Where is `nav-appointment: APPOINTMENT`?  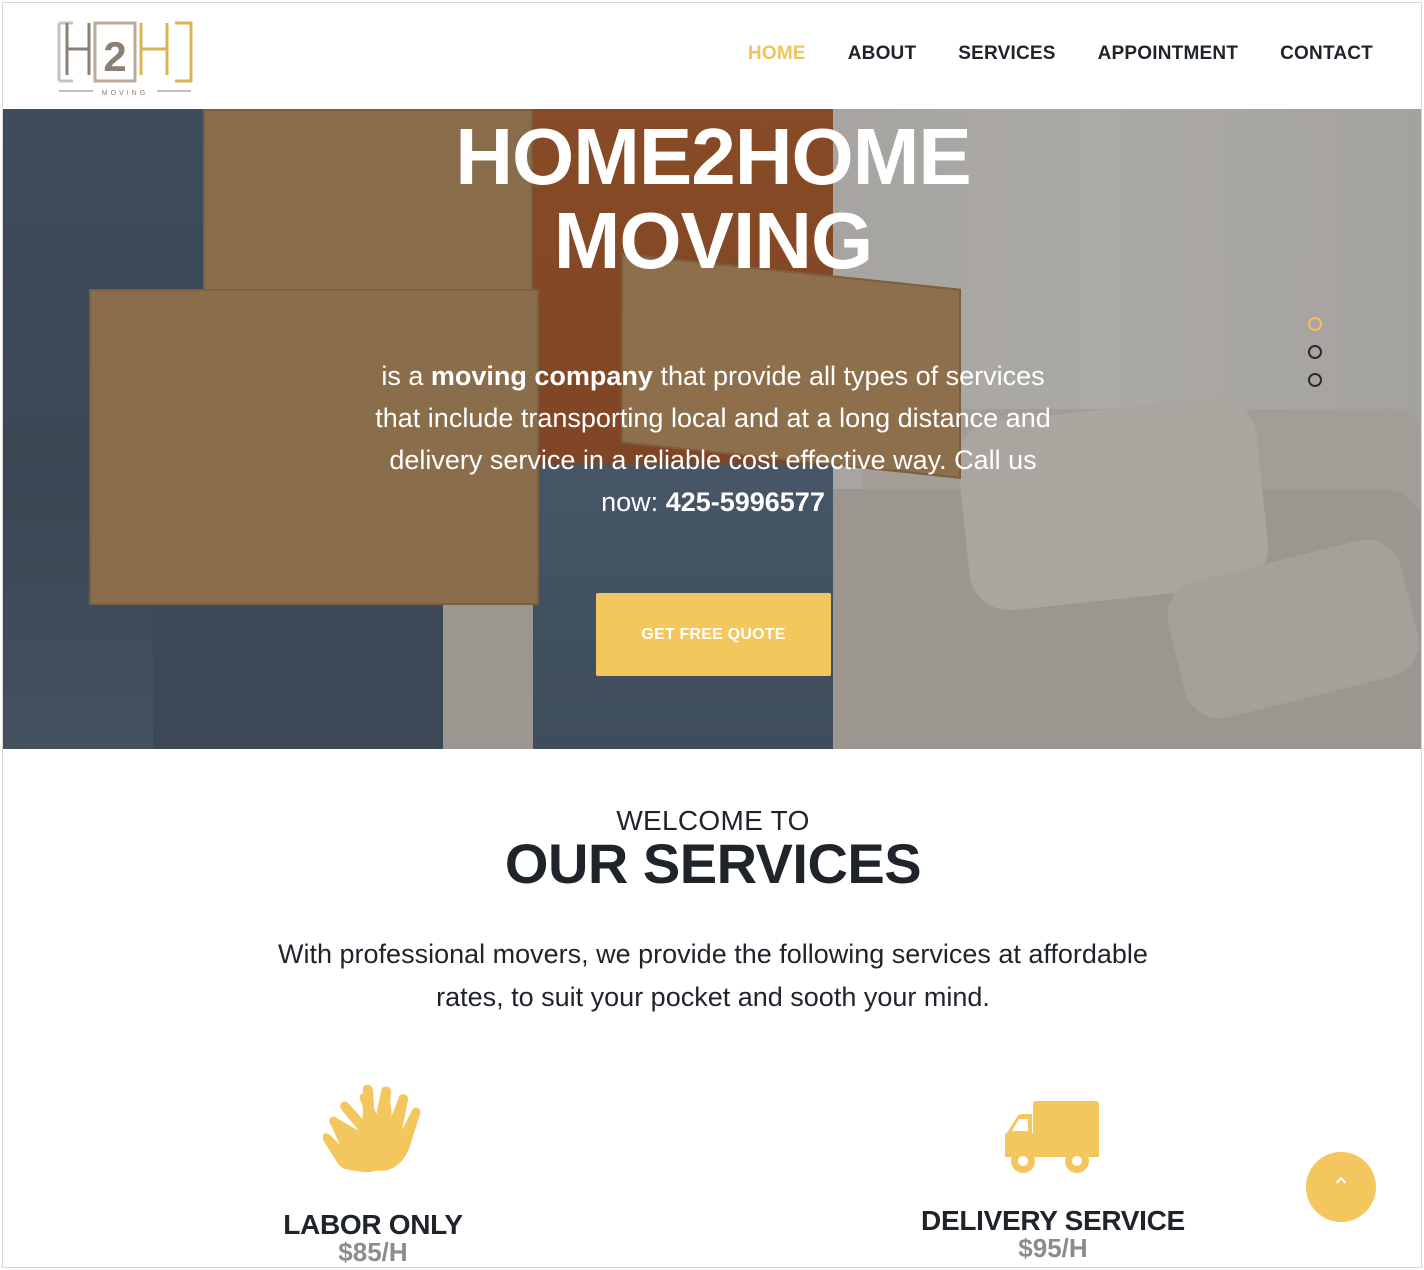 nav-appointment: APPOINTMENT is located at coordinates (1168, 54).